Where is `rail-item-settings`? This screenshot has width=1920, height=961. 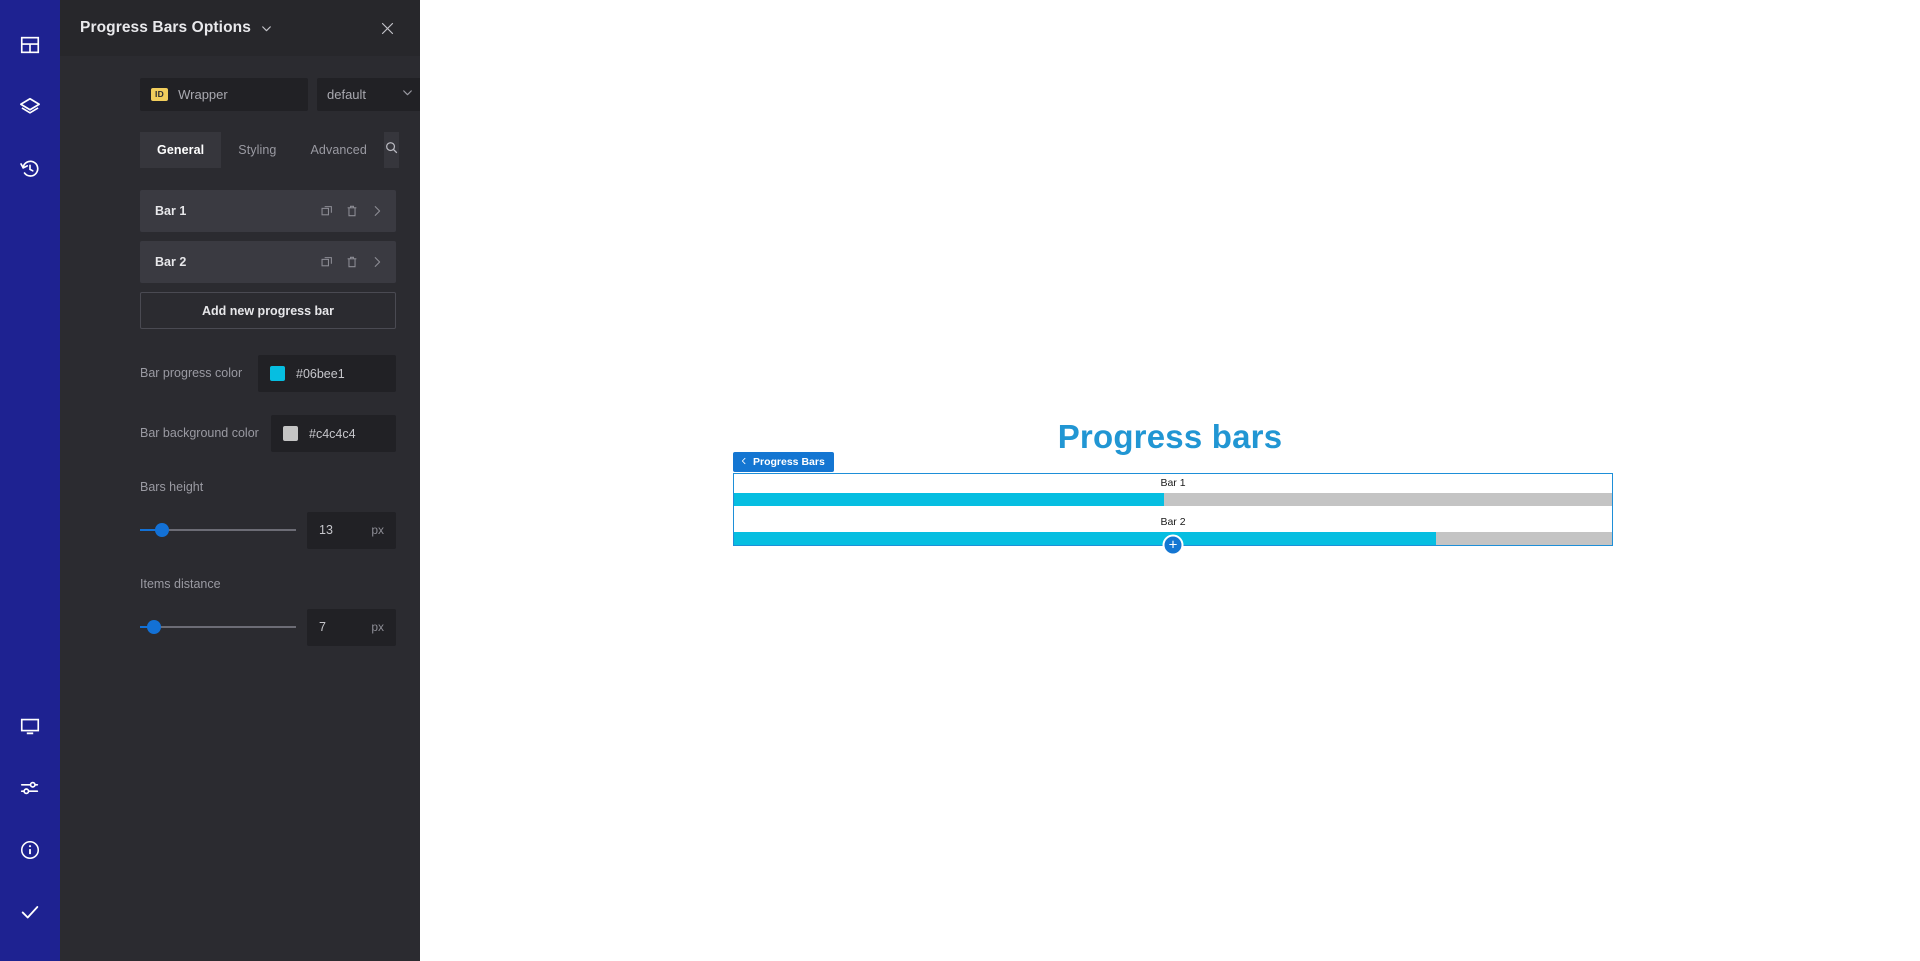
rail-item-settings is located at coordinates (30, 788).